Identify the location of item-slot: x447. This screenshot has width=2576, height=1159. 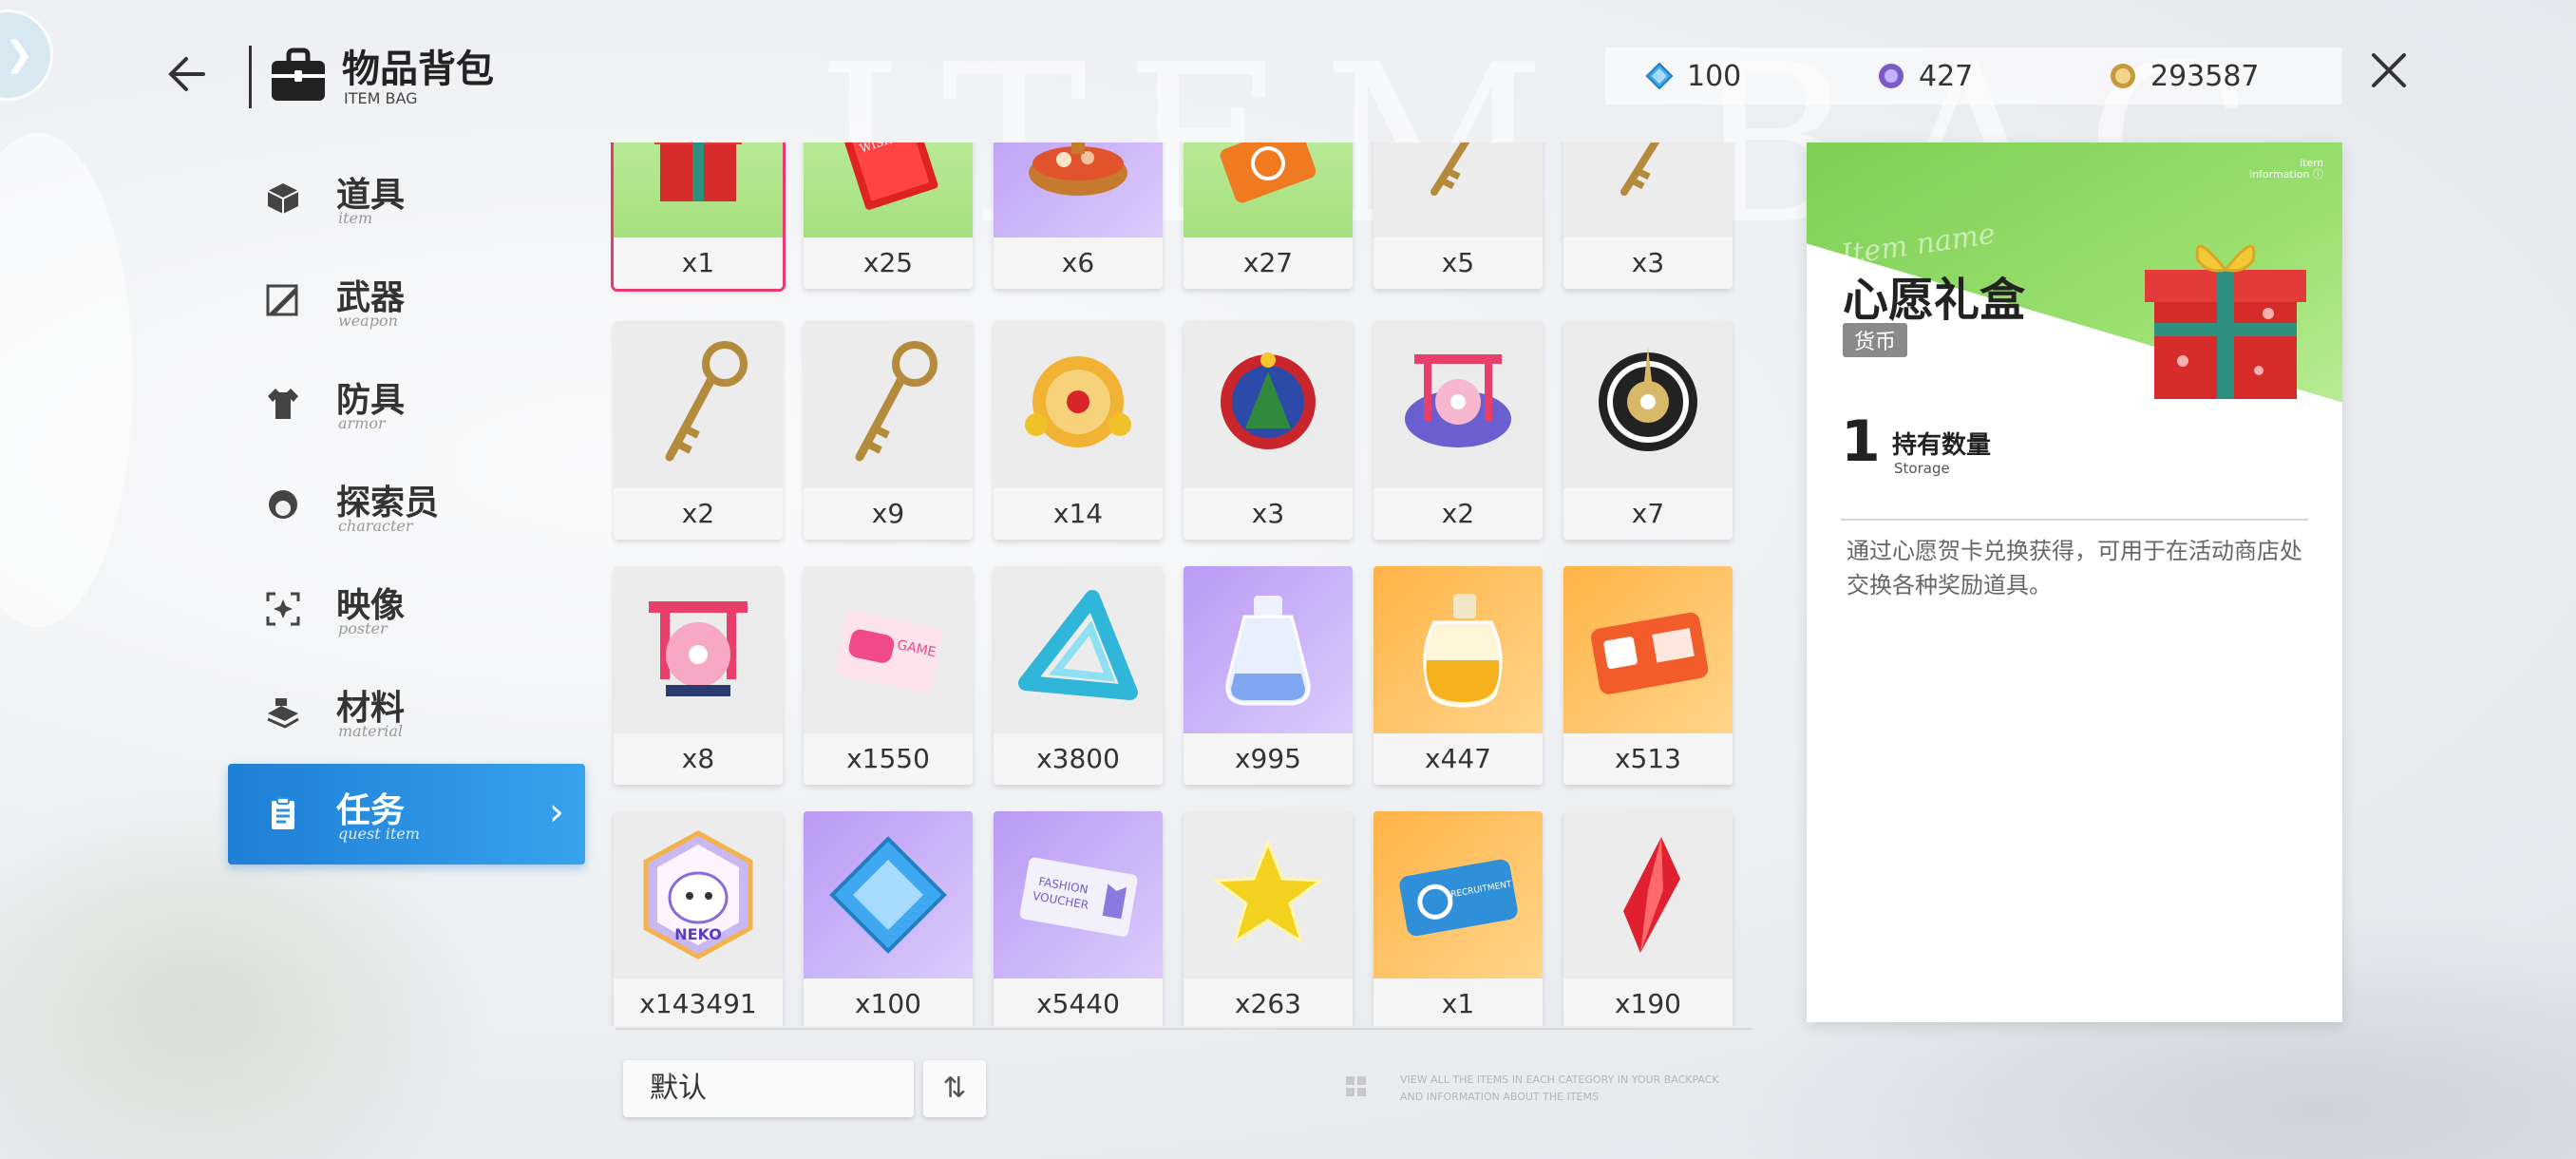
(1458, 675).